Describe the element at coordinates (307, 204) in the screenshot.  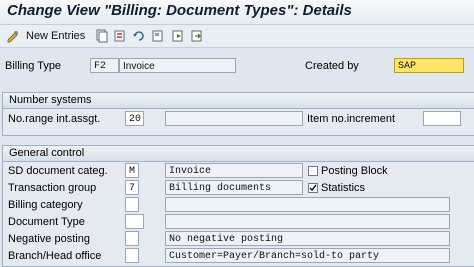
I see `billing-category-desc` at that location.